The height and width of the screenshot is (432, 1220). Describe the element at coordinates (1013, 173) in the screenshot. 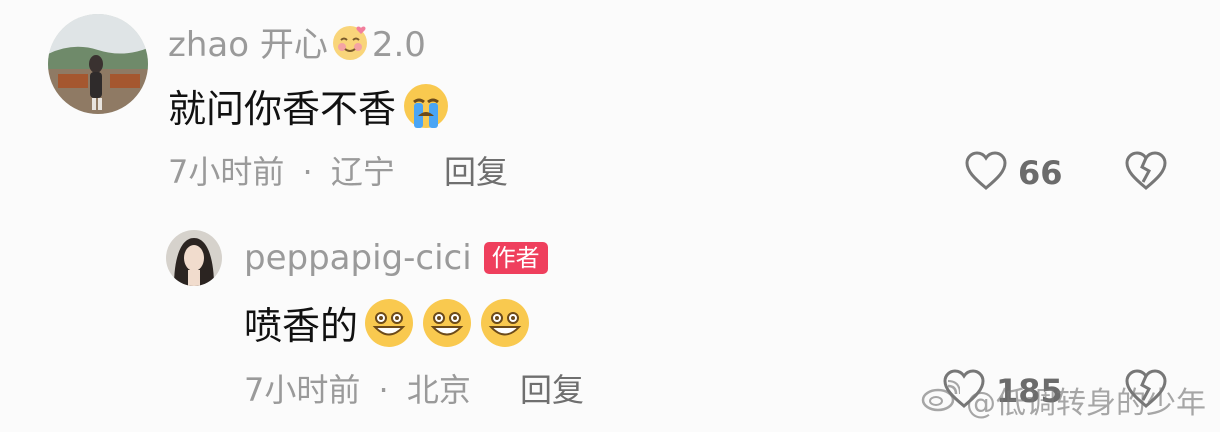

I see `like-button: 66` at that location.